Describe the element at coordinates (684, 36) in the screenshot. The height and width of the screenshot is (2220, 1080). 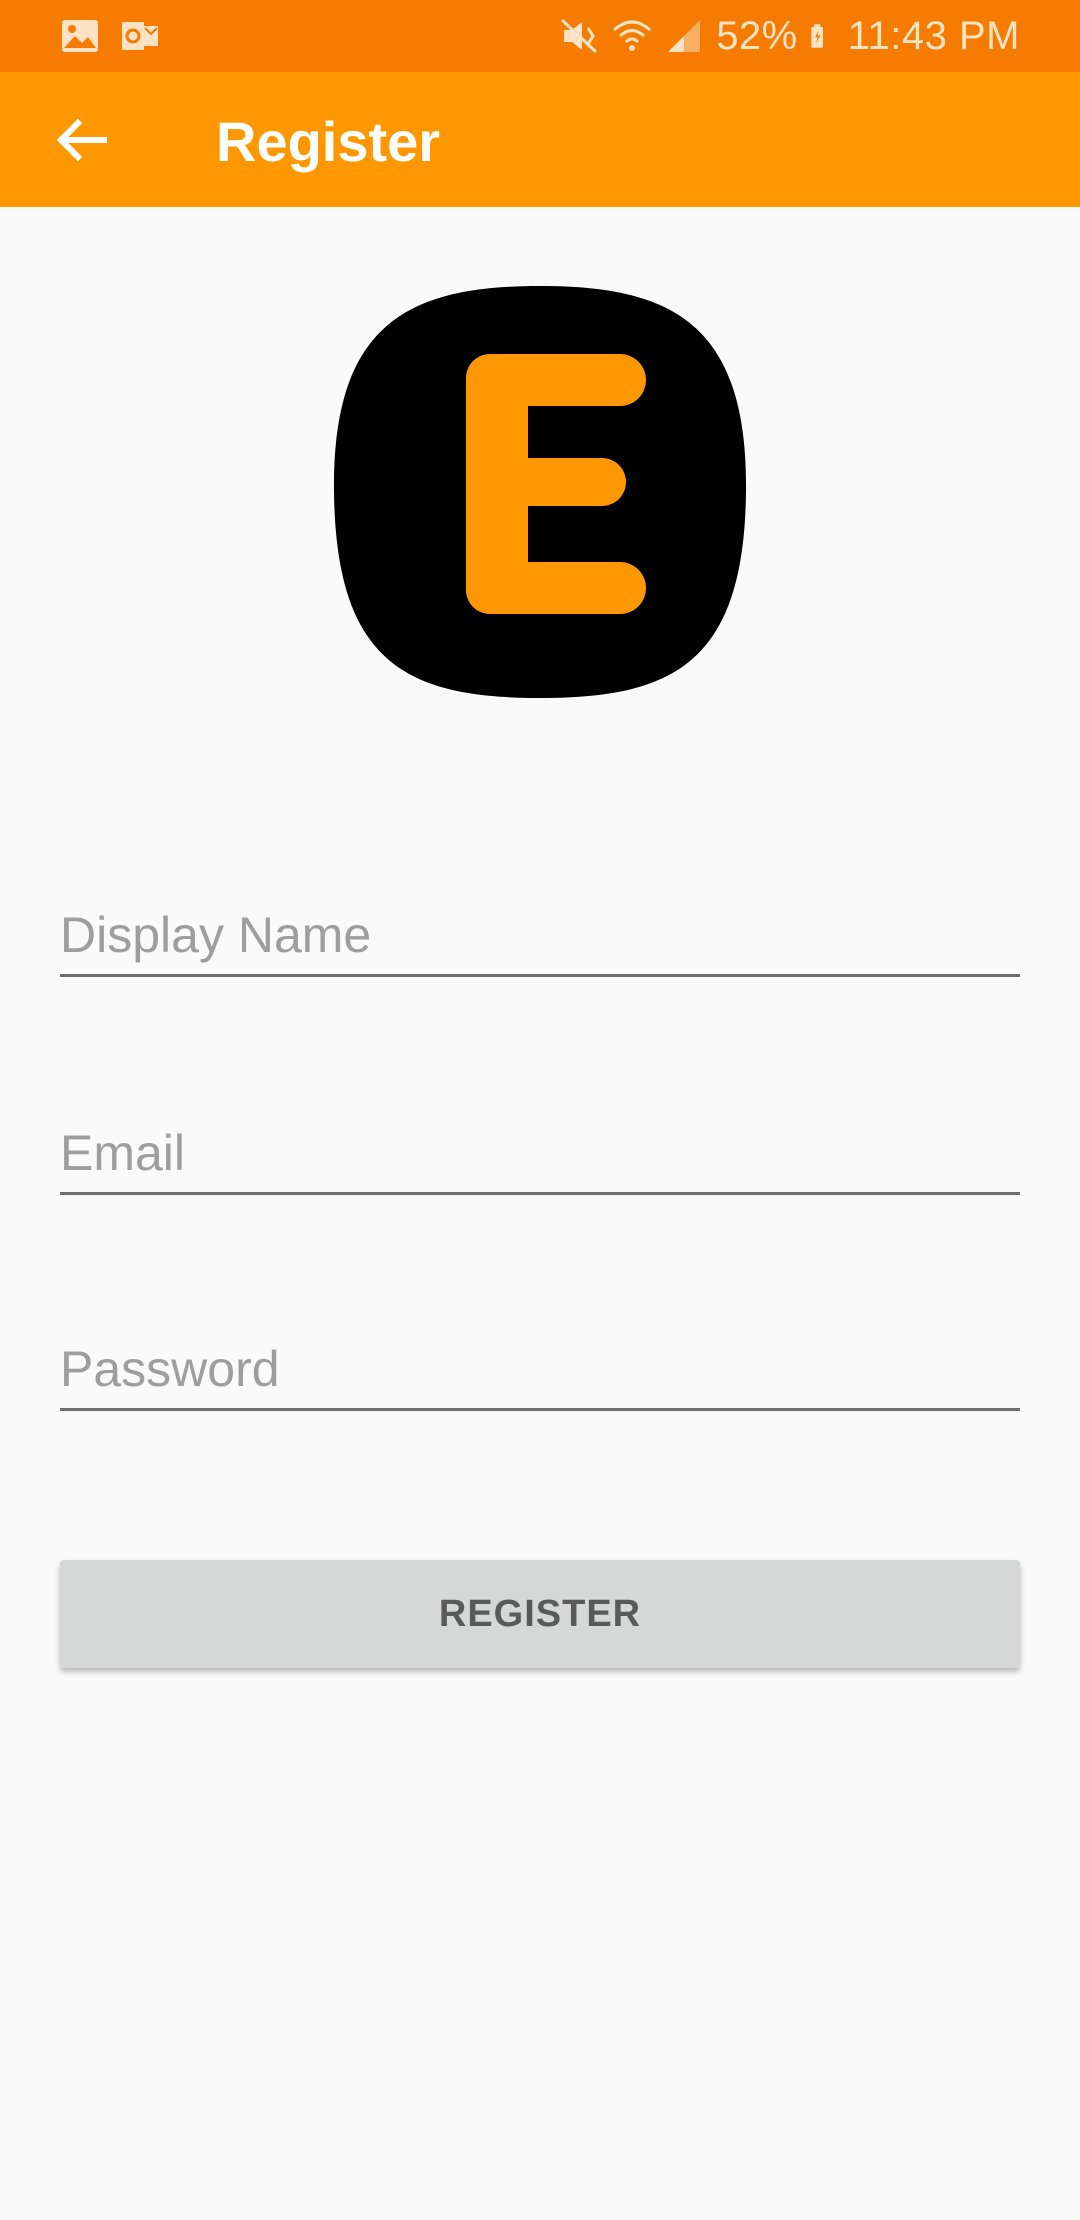
I see `signal-icon` at that location.